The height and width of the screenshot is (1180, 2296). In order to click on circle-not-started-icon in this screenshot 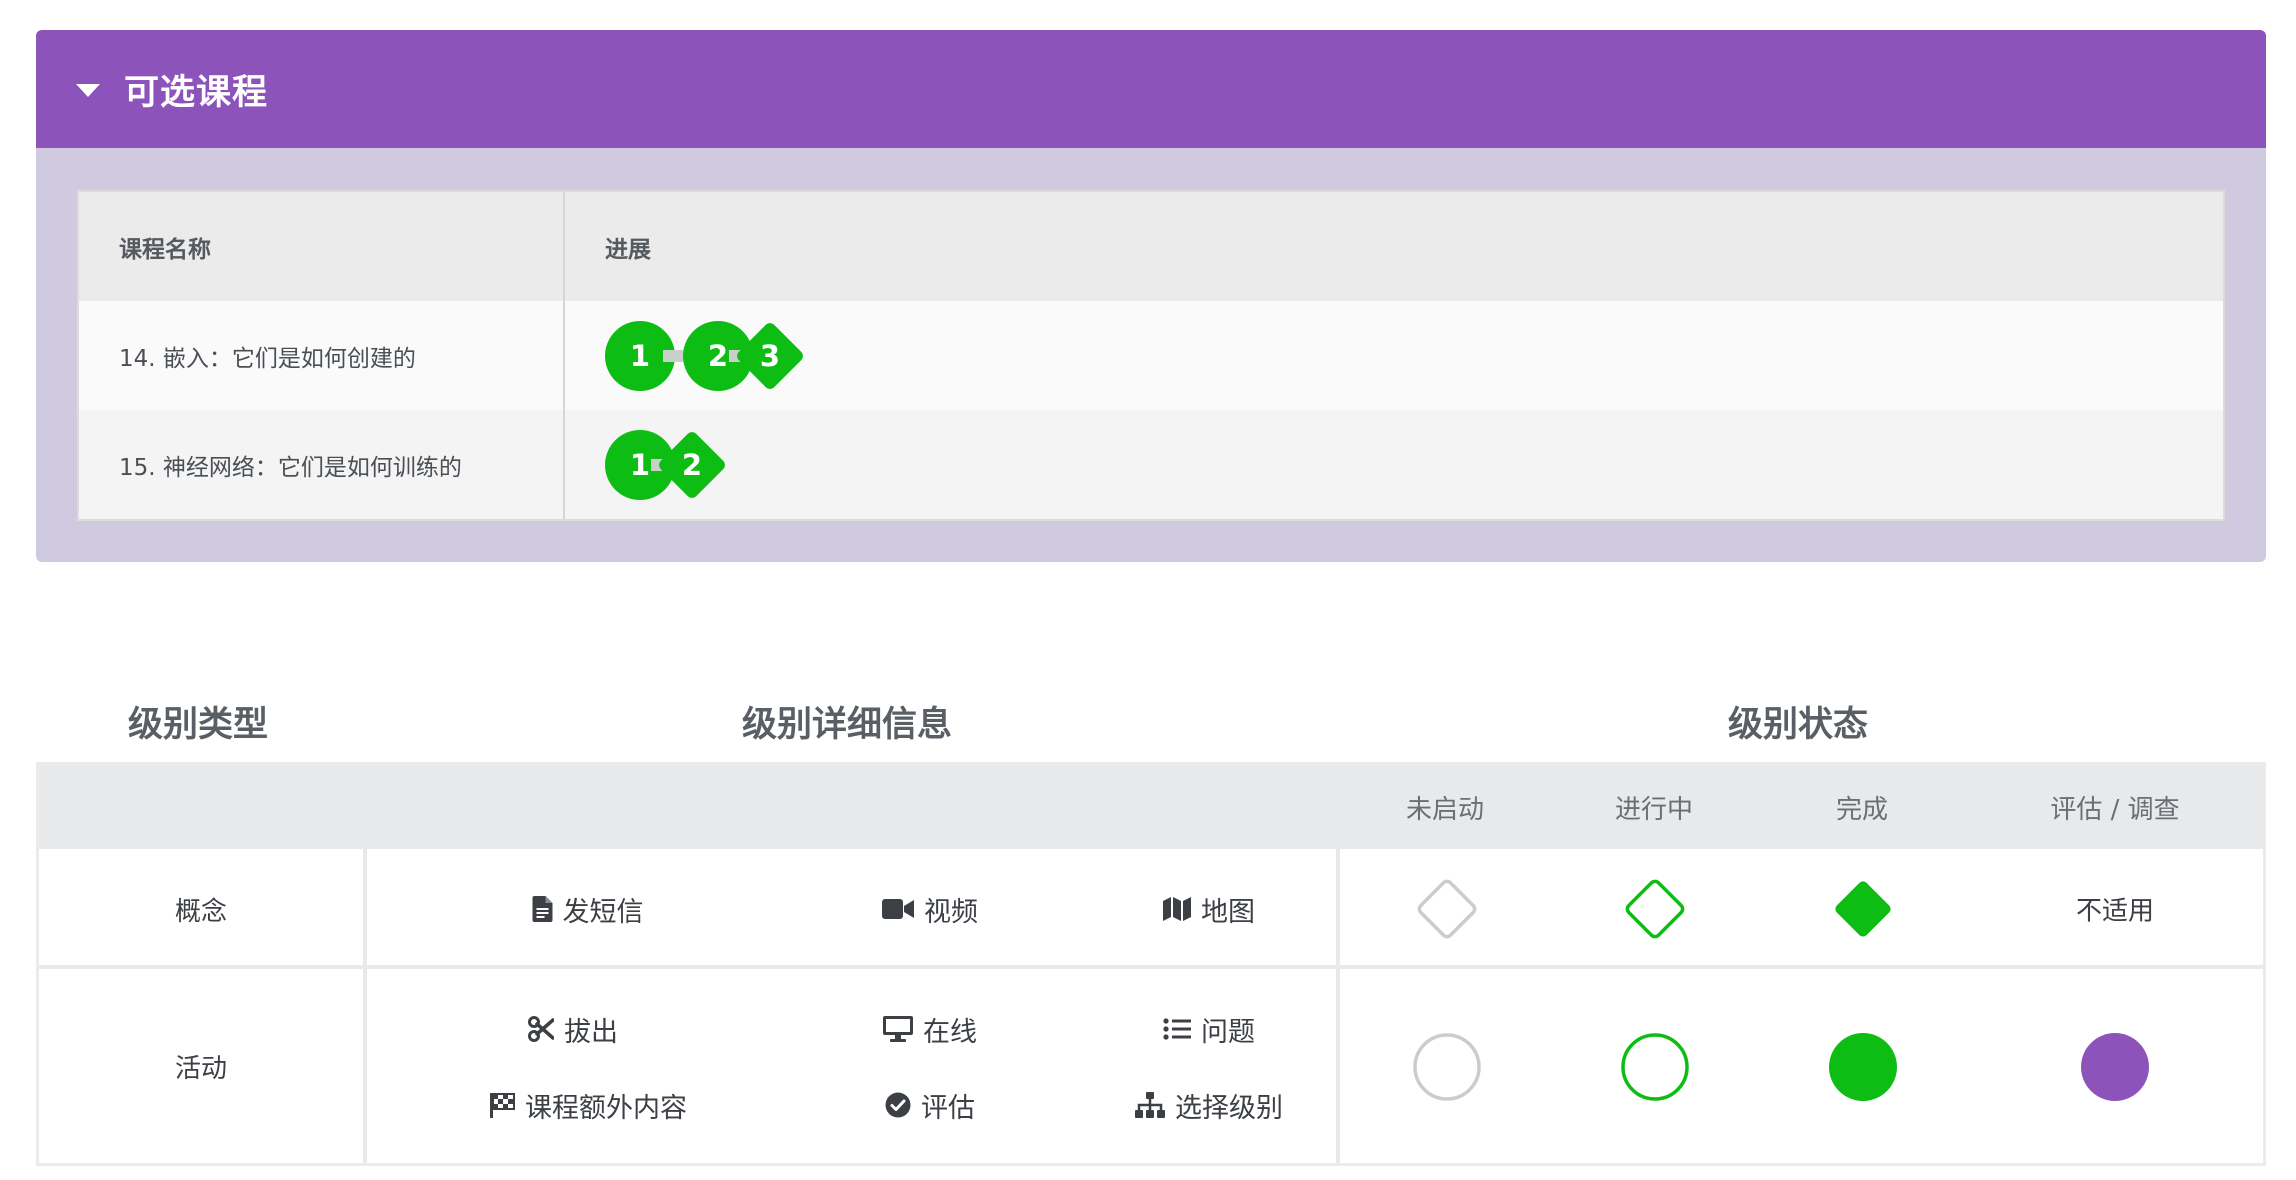, I will do `click(1447, 1067)`.